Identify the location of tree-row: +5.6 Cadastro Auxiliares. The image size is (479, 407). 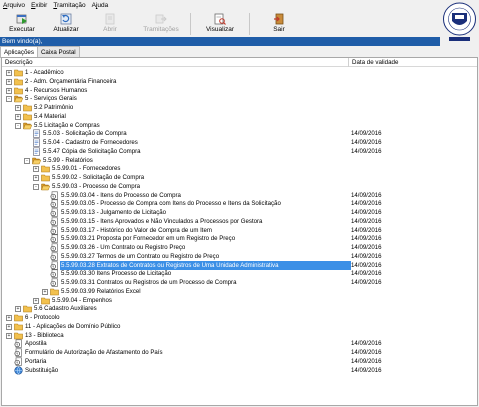
(239, 308).